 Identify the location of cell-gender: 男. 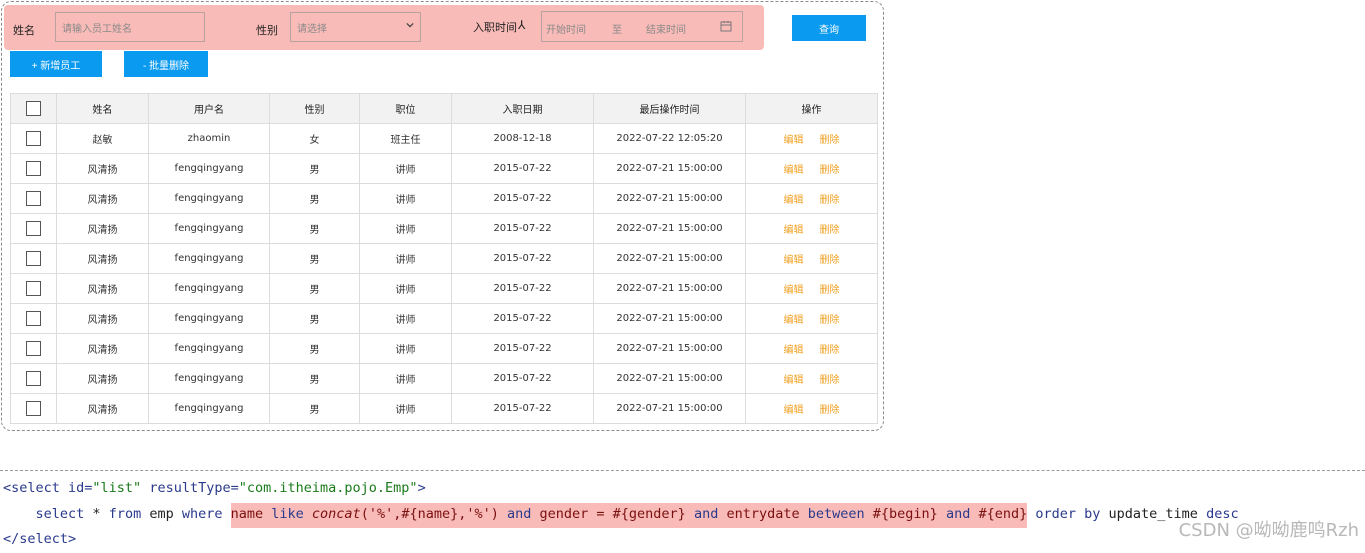
(314, 198).